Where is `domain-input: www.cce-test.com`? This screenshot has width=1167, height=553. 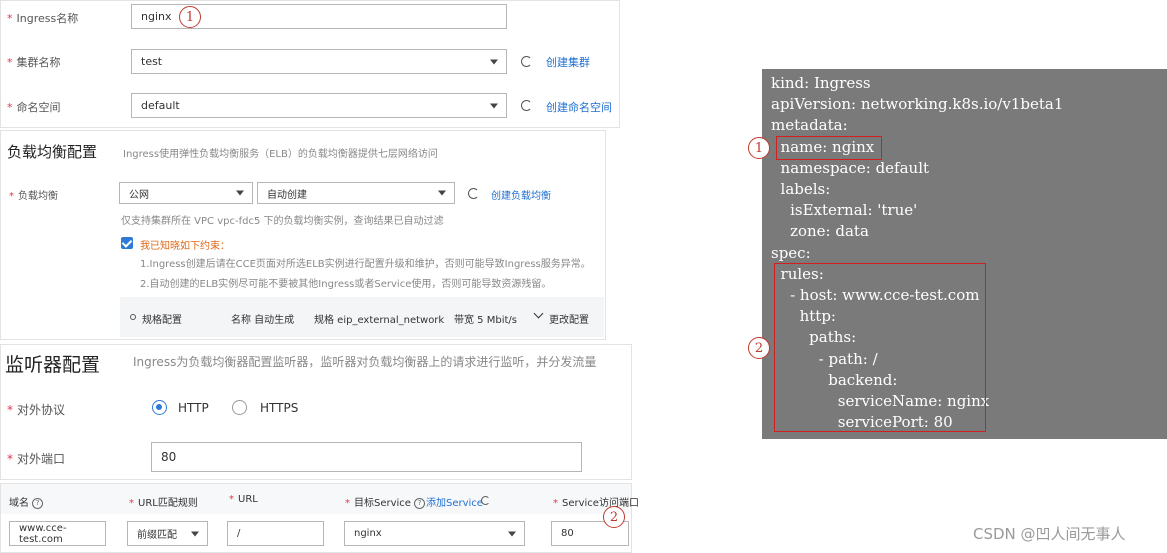
domain-input: www.cce-test.com is located at coordinates (57, 533).